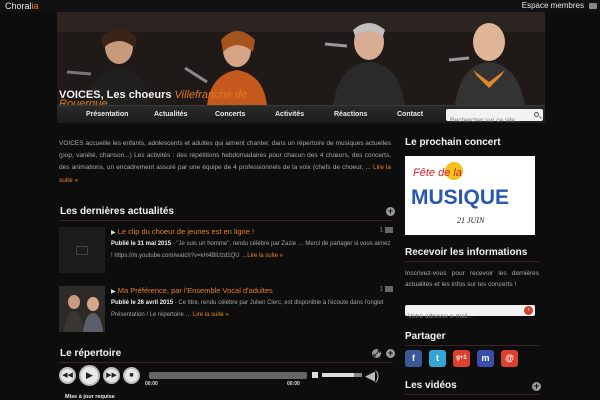 Image resolution: width=600 pixels, height=400 pixels. Describe the element at coordinates (350, 115) in the screenshot. I see `nav-reactions: Réactions` at that location.